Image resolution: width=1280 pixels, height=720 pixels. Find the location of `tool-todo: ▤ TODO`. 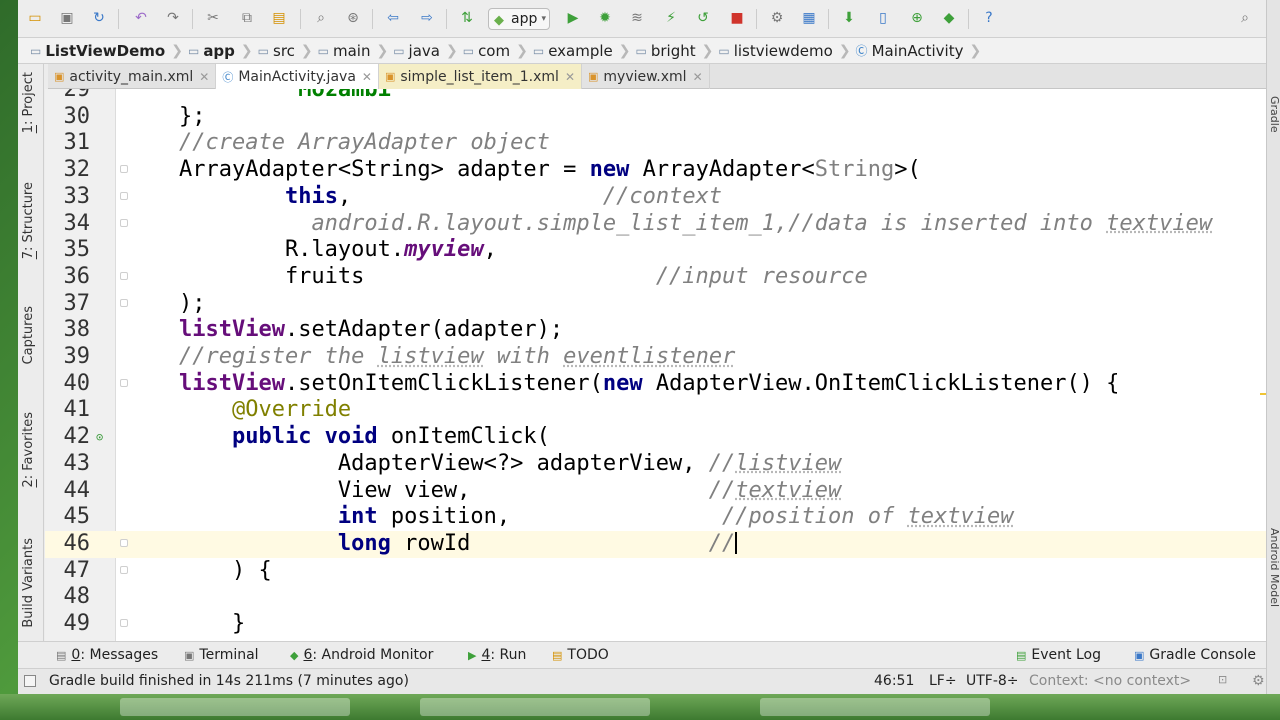

tool-todo: ▤ TODO is located at coordinates (580, 655).